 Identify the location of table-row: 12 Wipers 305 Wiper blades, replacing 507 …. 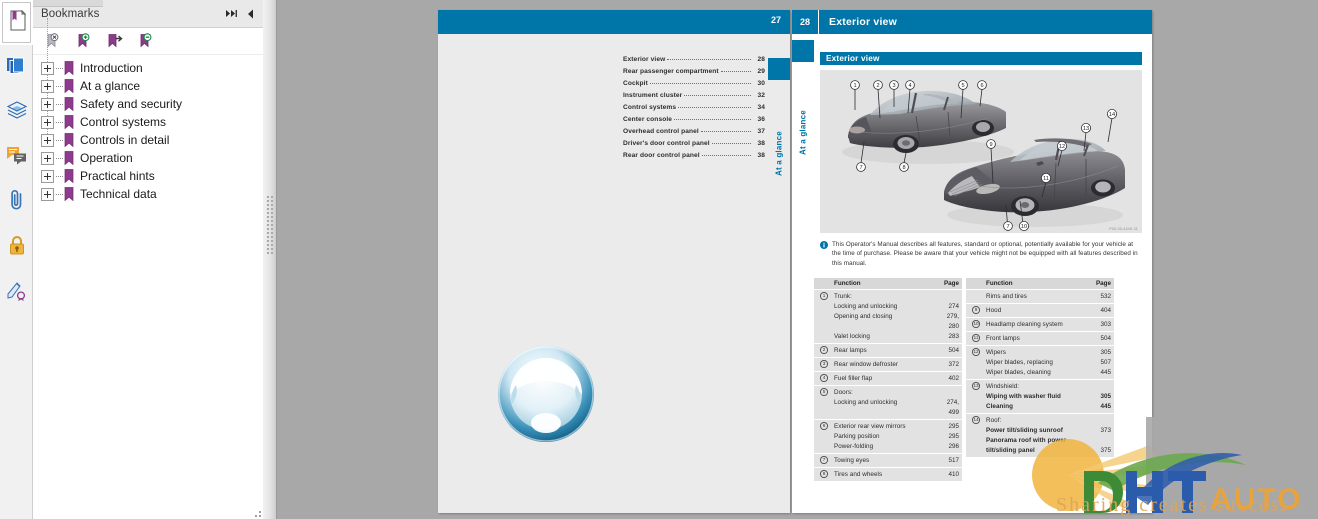
(1040, 362).